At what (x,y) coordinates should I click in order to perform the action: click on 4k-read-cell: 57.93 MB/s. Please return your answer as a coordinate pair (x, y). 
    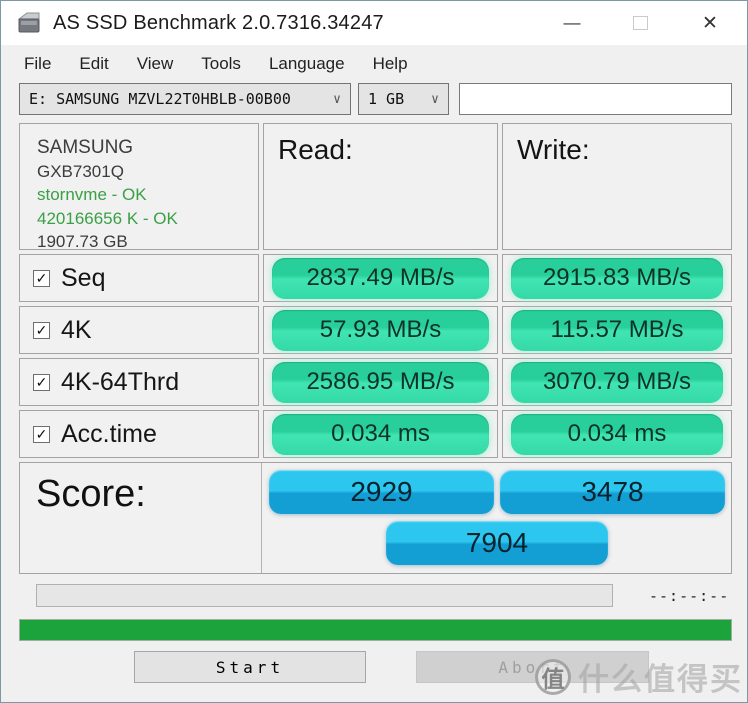
    Looking at the image, I should click on (380, 330).